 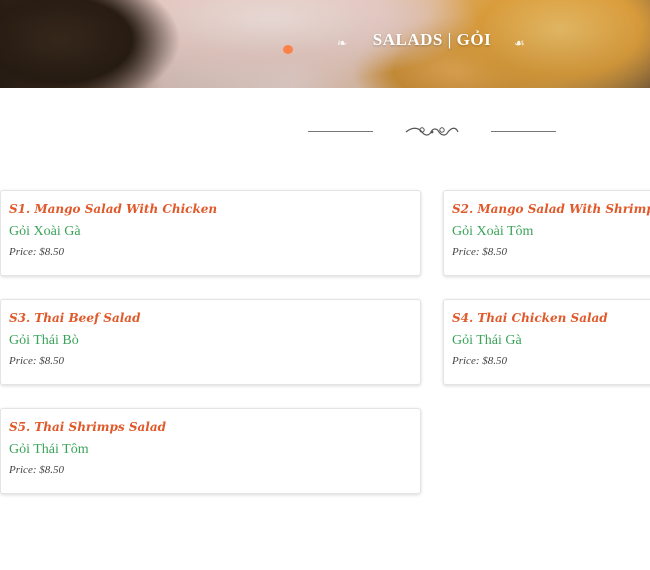 I want to click on menu-item-vietnamese-name: Gỏi Thái Gà, so click(x=487, y=340).